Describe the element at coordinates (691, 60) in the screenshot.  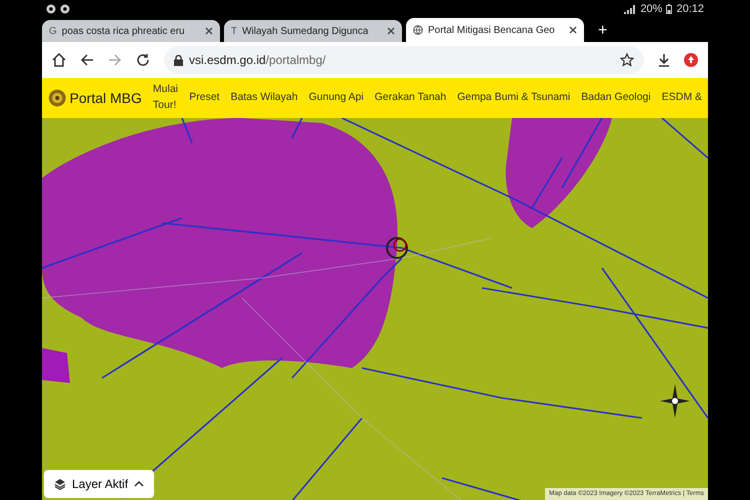
I see `extension-icon` at that location.